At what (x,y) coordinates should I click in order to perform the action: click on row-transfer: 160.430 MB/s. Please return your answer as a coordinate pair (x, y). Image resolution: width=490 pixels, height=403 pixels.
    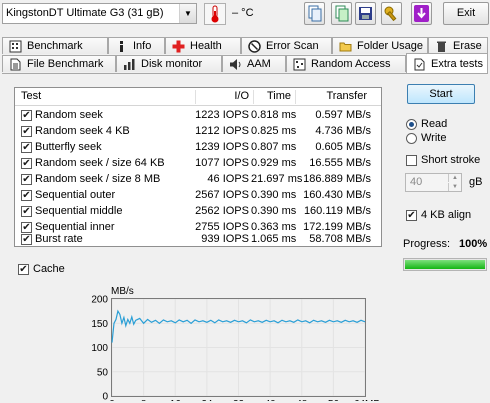
    Looking at the image, I should click on (337, 195).